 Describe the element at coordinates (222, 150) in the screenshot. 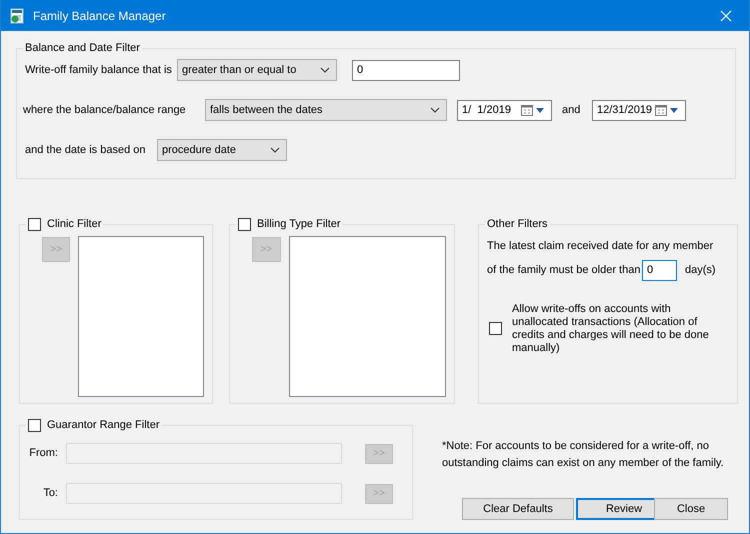

I see `date-basis-dropdown: procedure date` at that location.